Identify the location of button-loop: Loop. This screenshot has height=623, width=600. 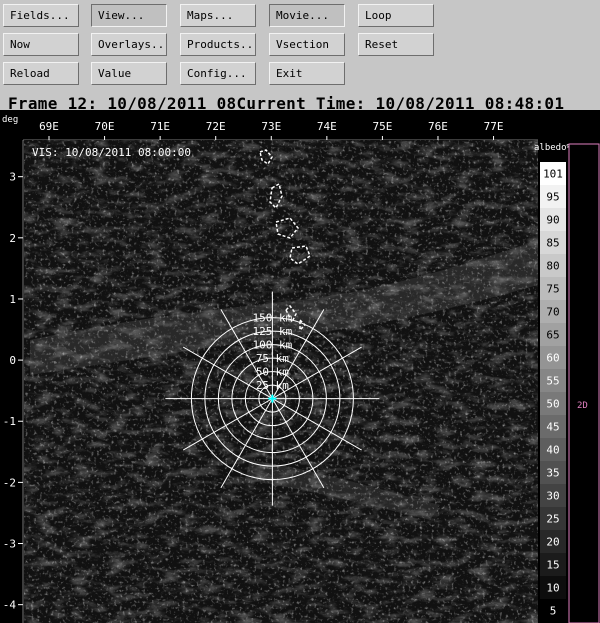
(396, 15).